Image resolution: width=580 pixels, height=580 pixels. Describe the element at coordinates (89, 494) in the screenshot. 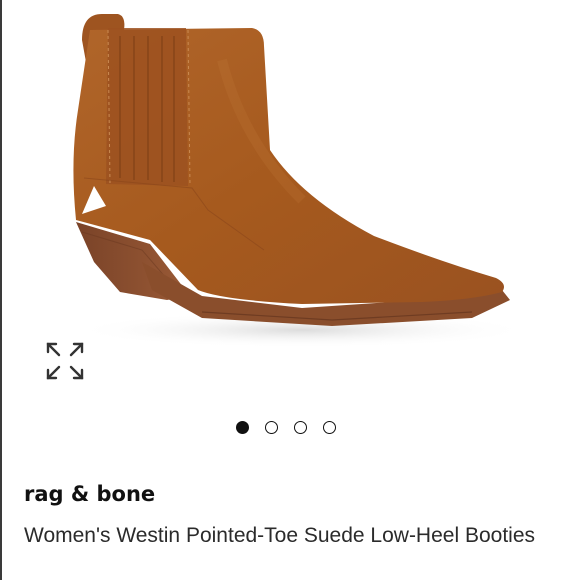

I see `brand-name: rag & bone` at that location.